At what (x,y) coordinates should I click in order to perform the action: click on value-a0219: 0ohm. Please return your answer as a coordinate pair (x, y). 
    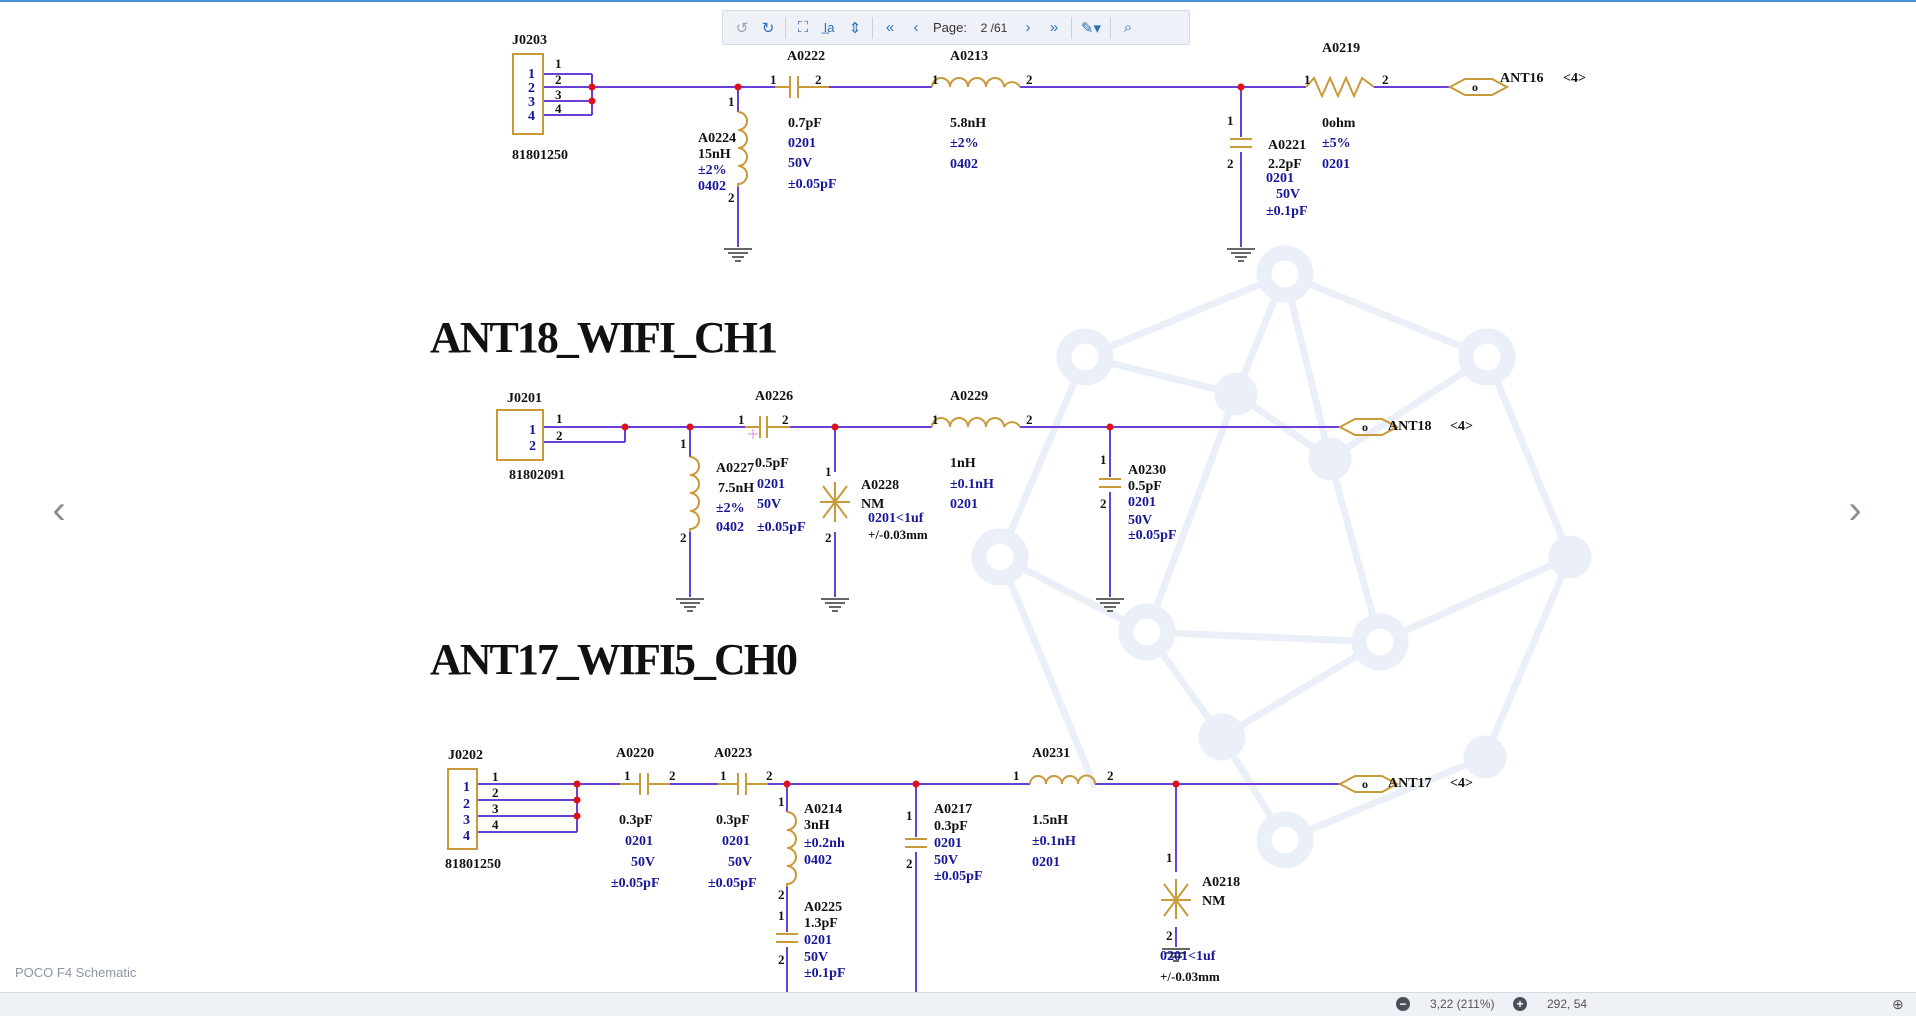
    Looking at the image, I should click on (1339, 123).